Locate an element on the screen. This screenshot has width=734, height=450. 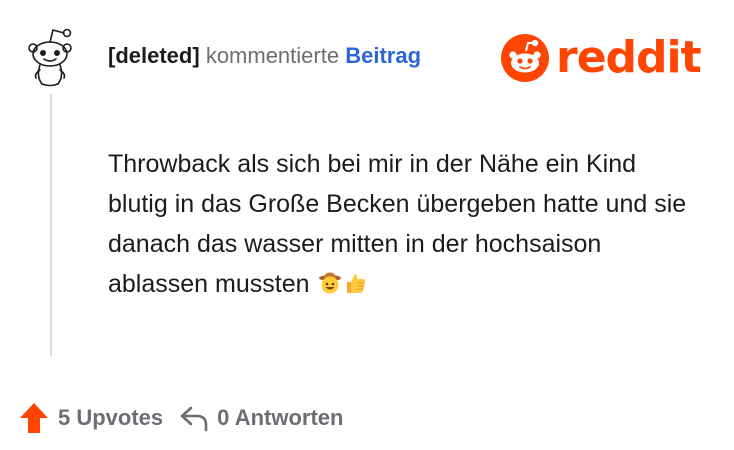
deleted-user-avatar is located at coordinates (50, 57).